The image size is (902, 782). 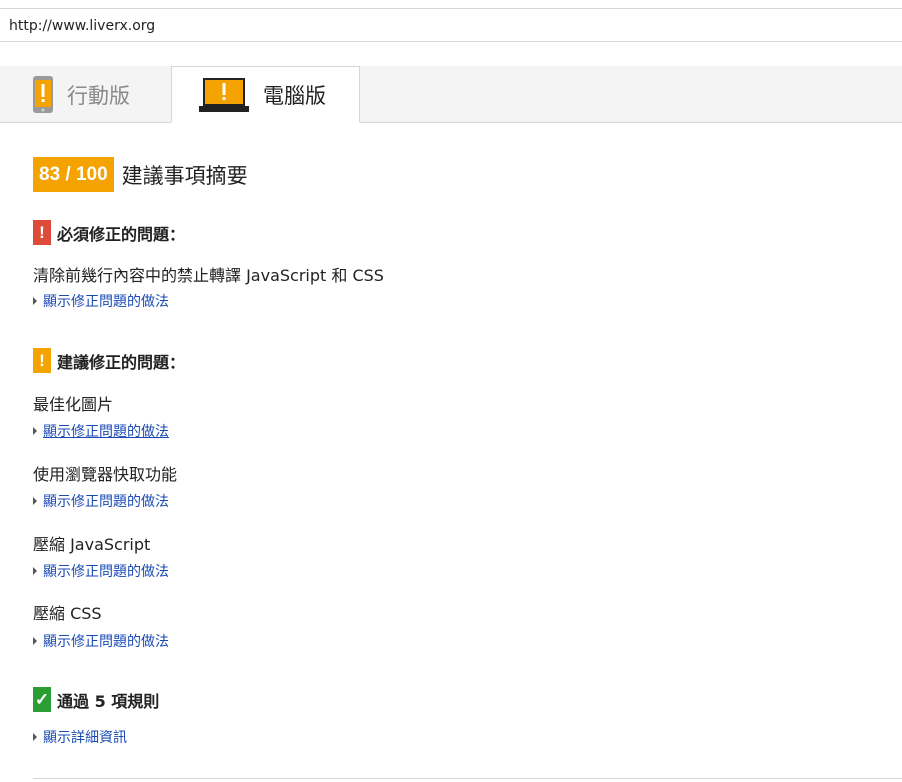 I want to click on url-bar: http://www.liverx.org, so click(x=451, y=25).